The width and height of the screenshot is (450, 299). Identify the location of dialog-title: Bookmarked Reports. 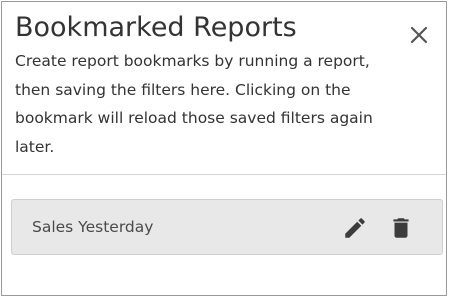
(156, 27).